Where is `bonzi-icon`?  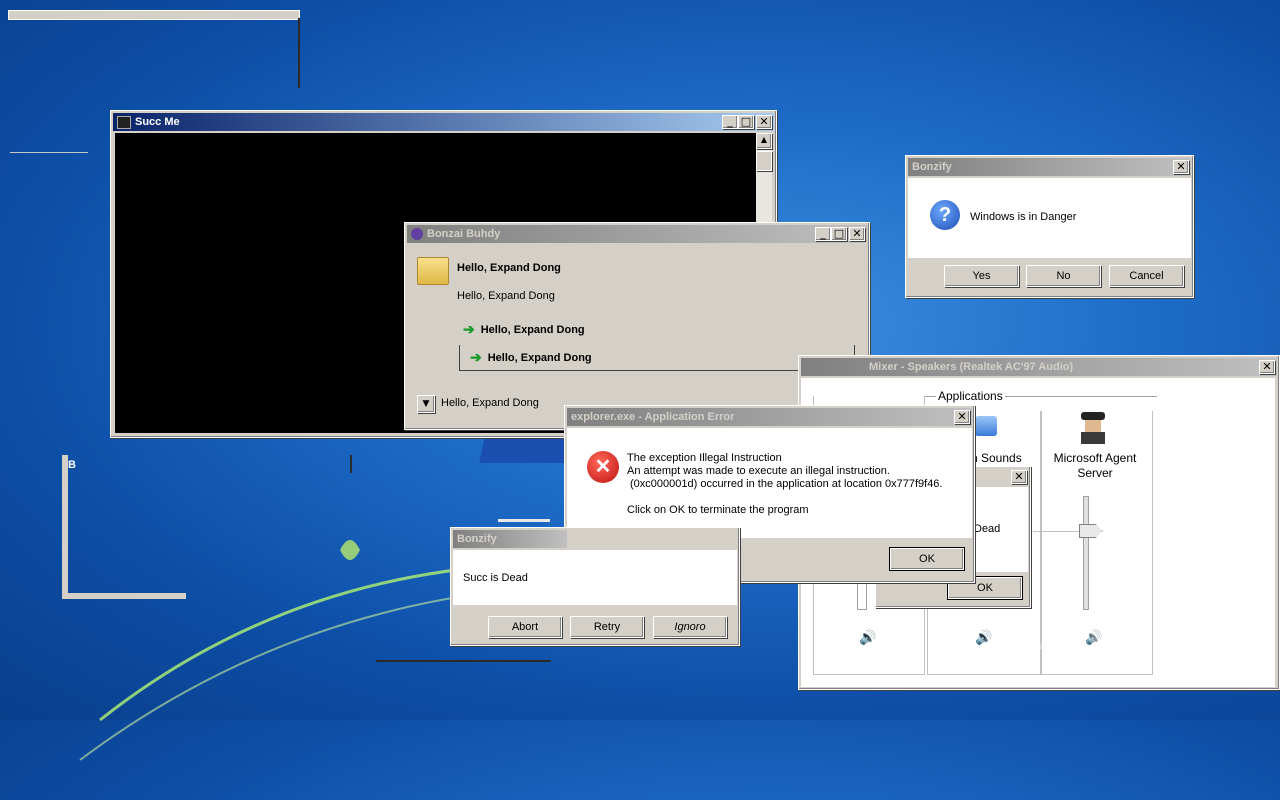 bonzi-icon is located at coordinates (417, 234).